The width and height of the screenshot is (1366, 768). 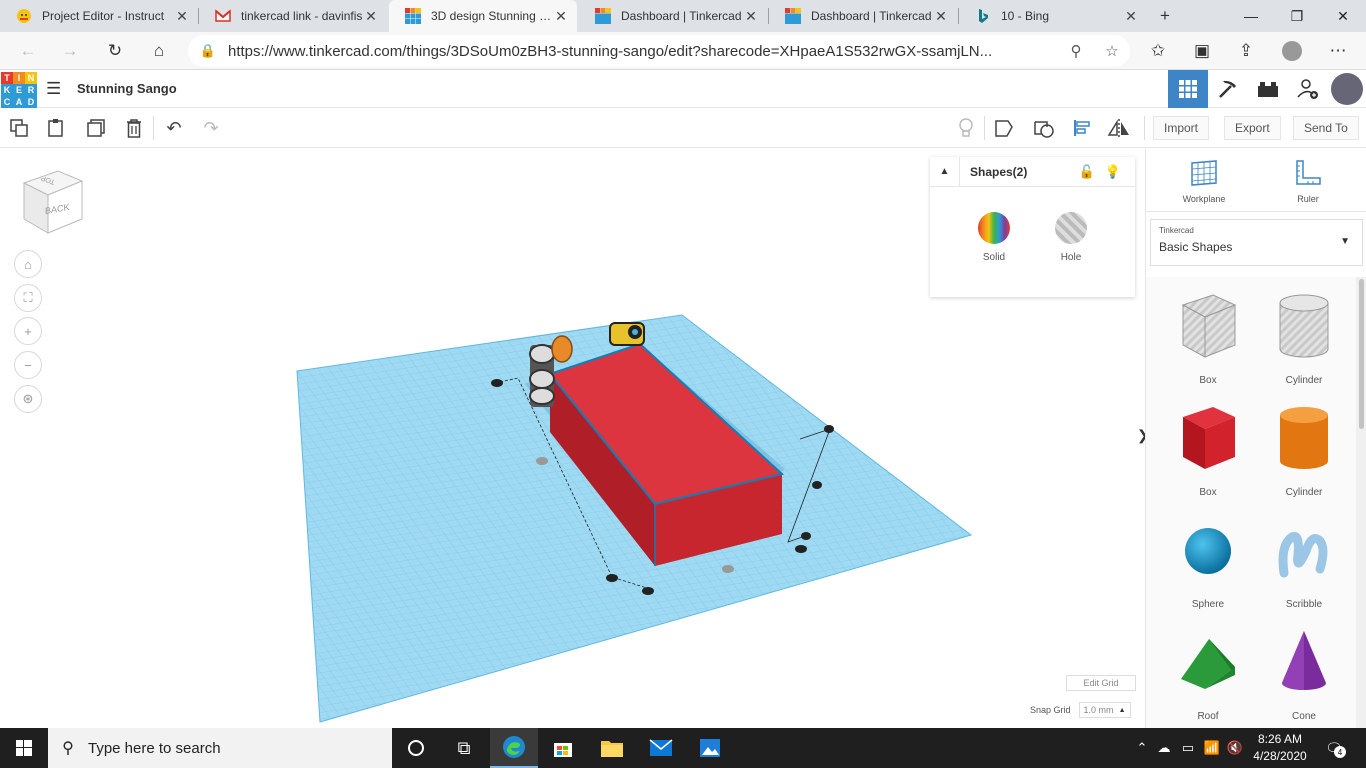 What do you see at coordinates (1308, 181) in the screenshot?
I see `ruler-tool: Ruler` at bounding box center [1308, 181].